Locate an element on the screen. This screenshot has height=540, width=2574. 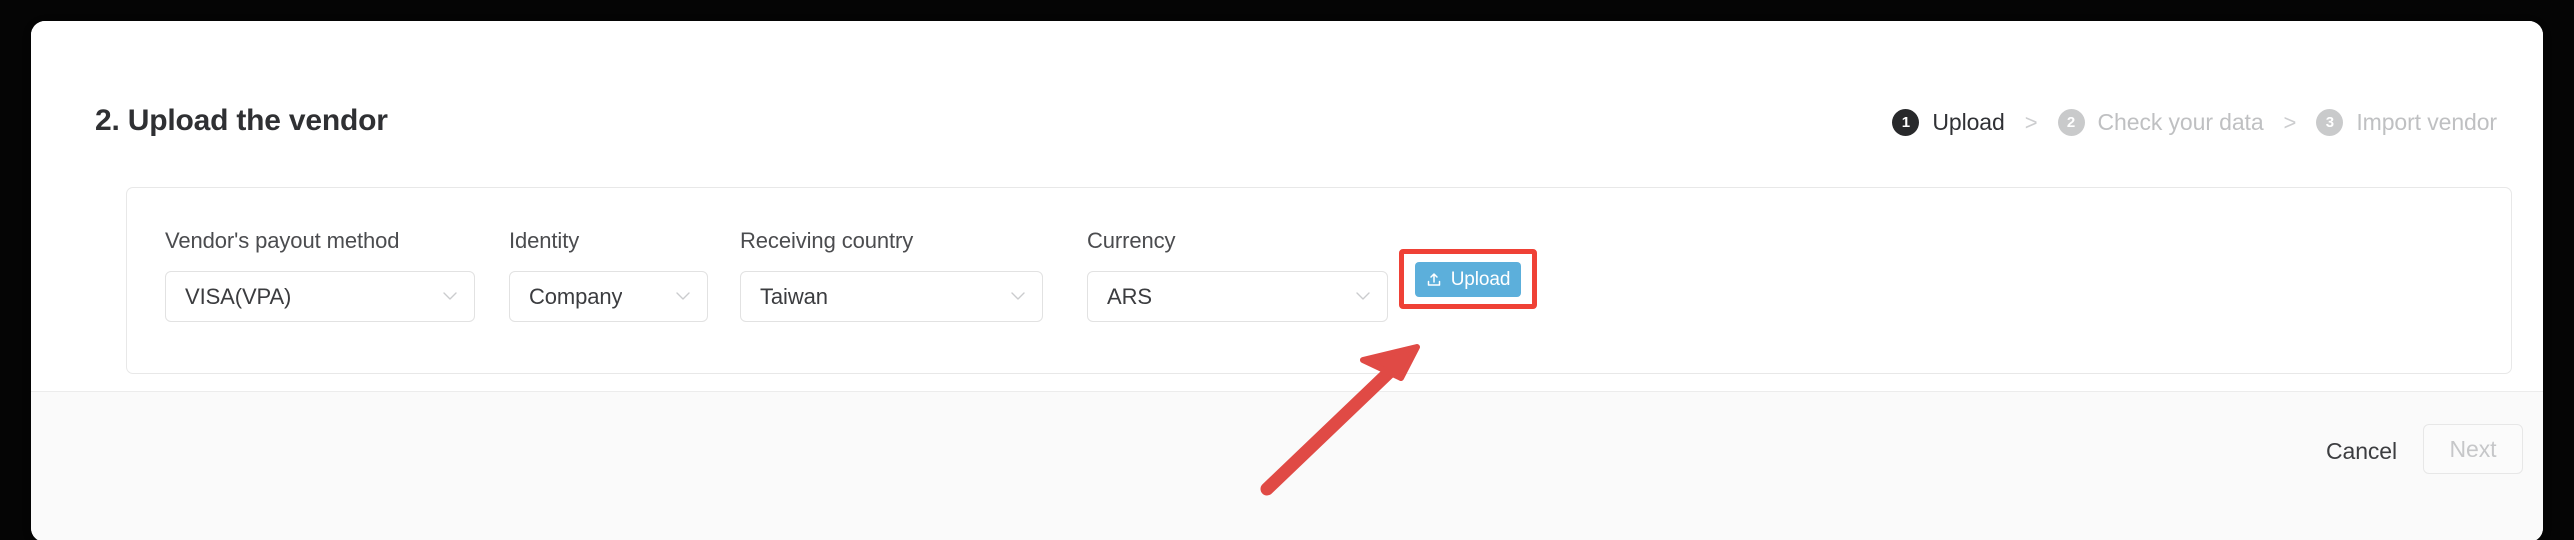
stepper-step-import-vendor: 3 Import vendor is located at coordinates (2406, 122).